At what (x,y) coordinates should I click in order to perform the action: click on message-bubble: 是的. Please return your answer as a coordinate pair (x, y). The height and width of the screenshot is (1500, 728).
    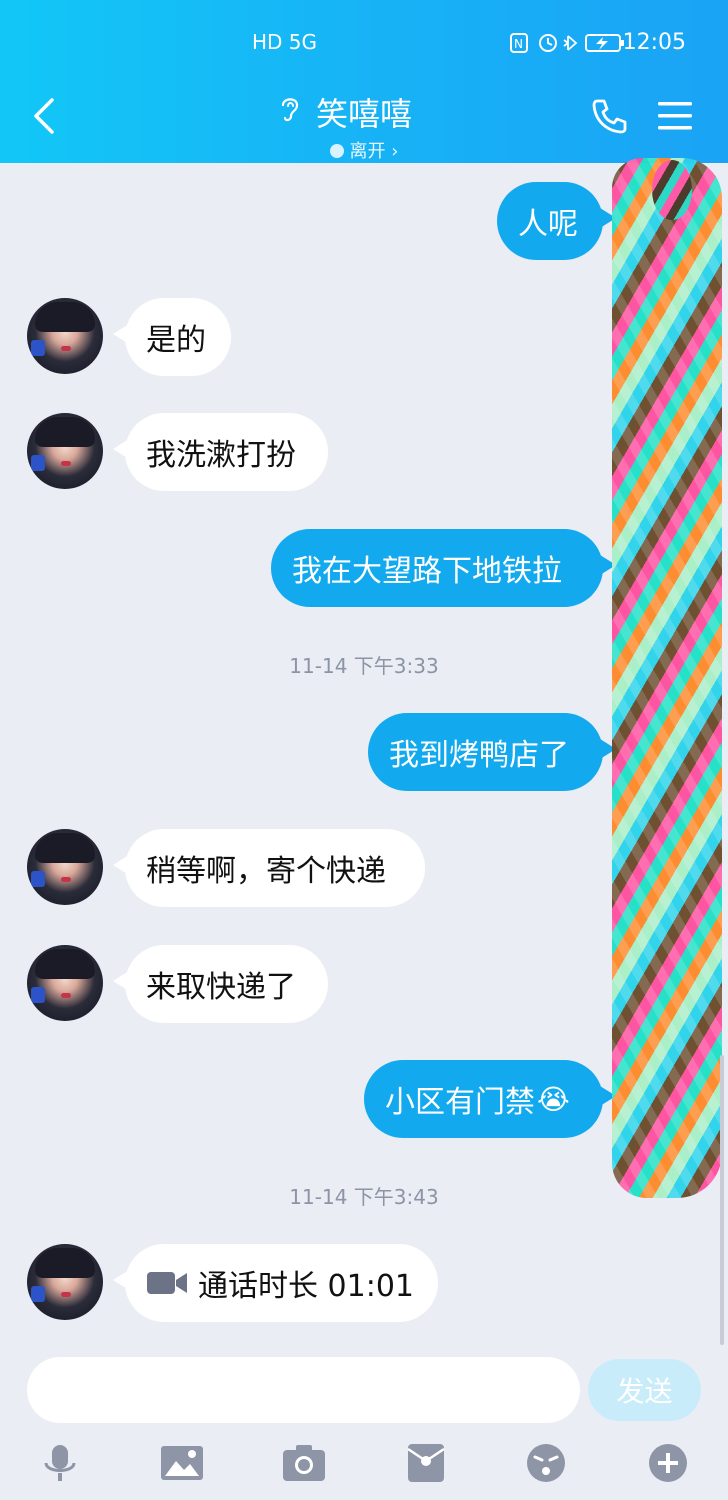
    Looking at the image, I should click on (178, 337).